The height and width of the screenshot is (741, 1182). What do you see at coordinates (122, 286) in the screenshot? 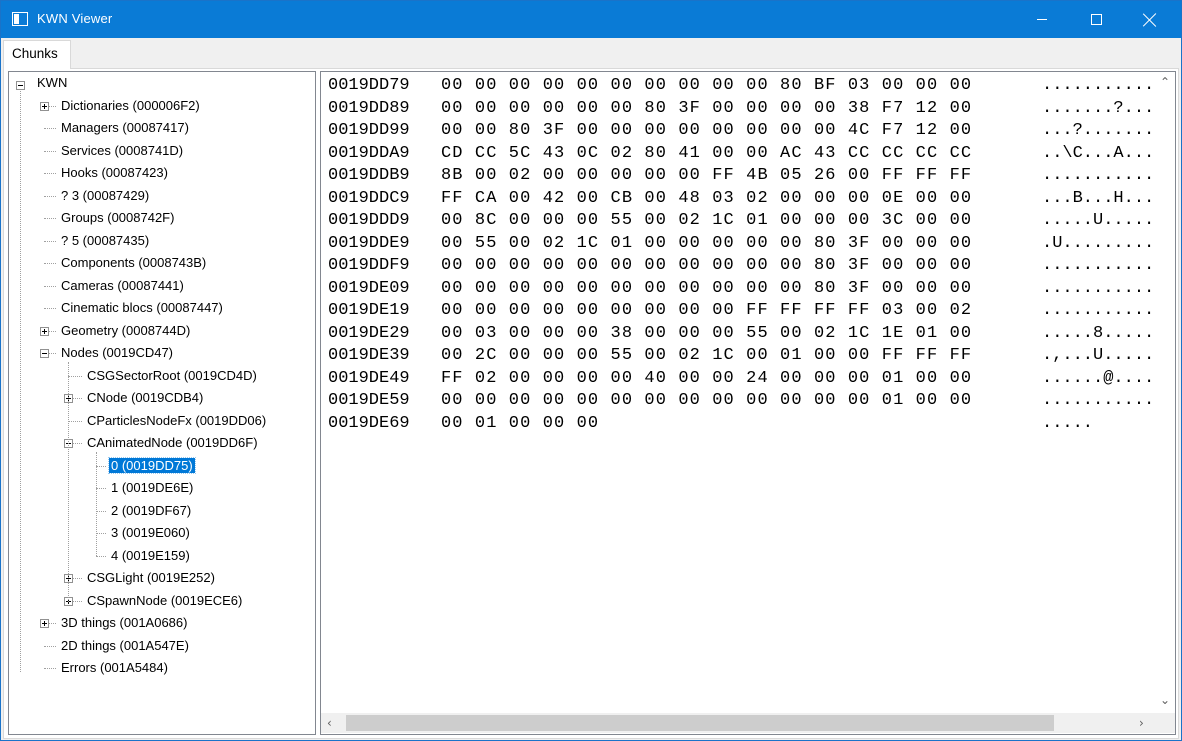
I see `tree-node: Cameras (00087441)` at bounding box center [122, 286].